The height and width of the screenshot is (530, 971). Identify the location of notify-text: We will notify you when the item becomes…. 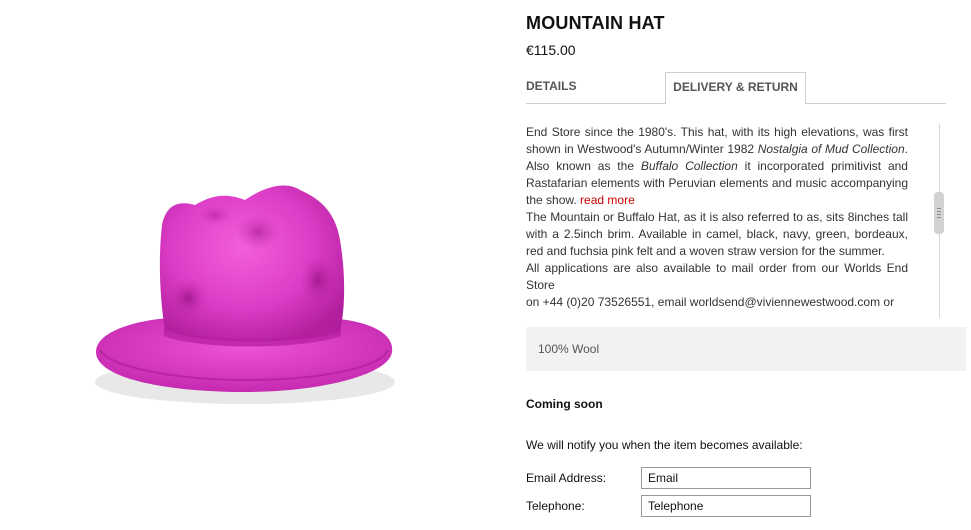
(664, 445).